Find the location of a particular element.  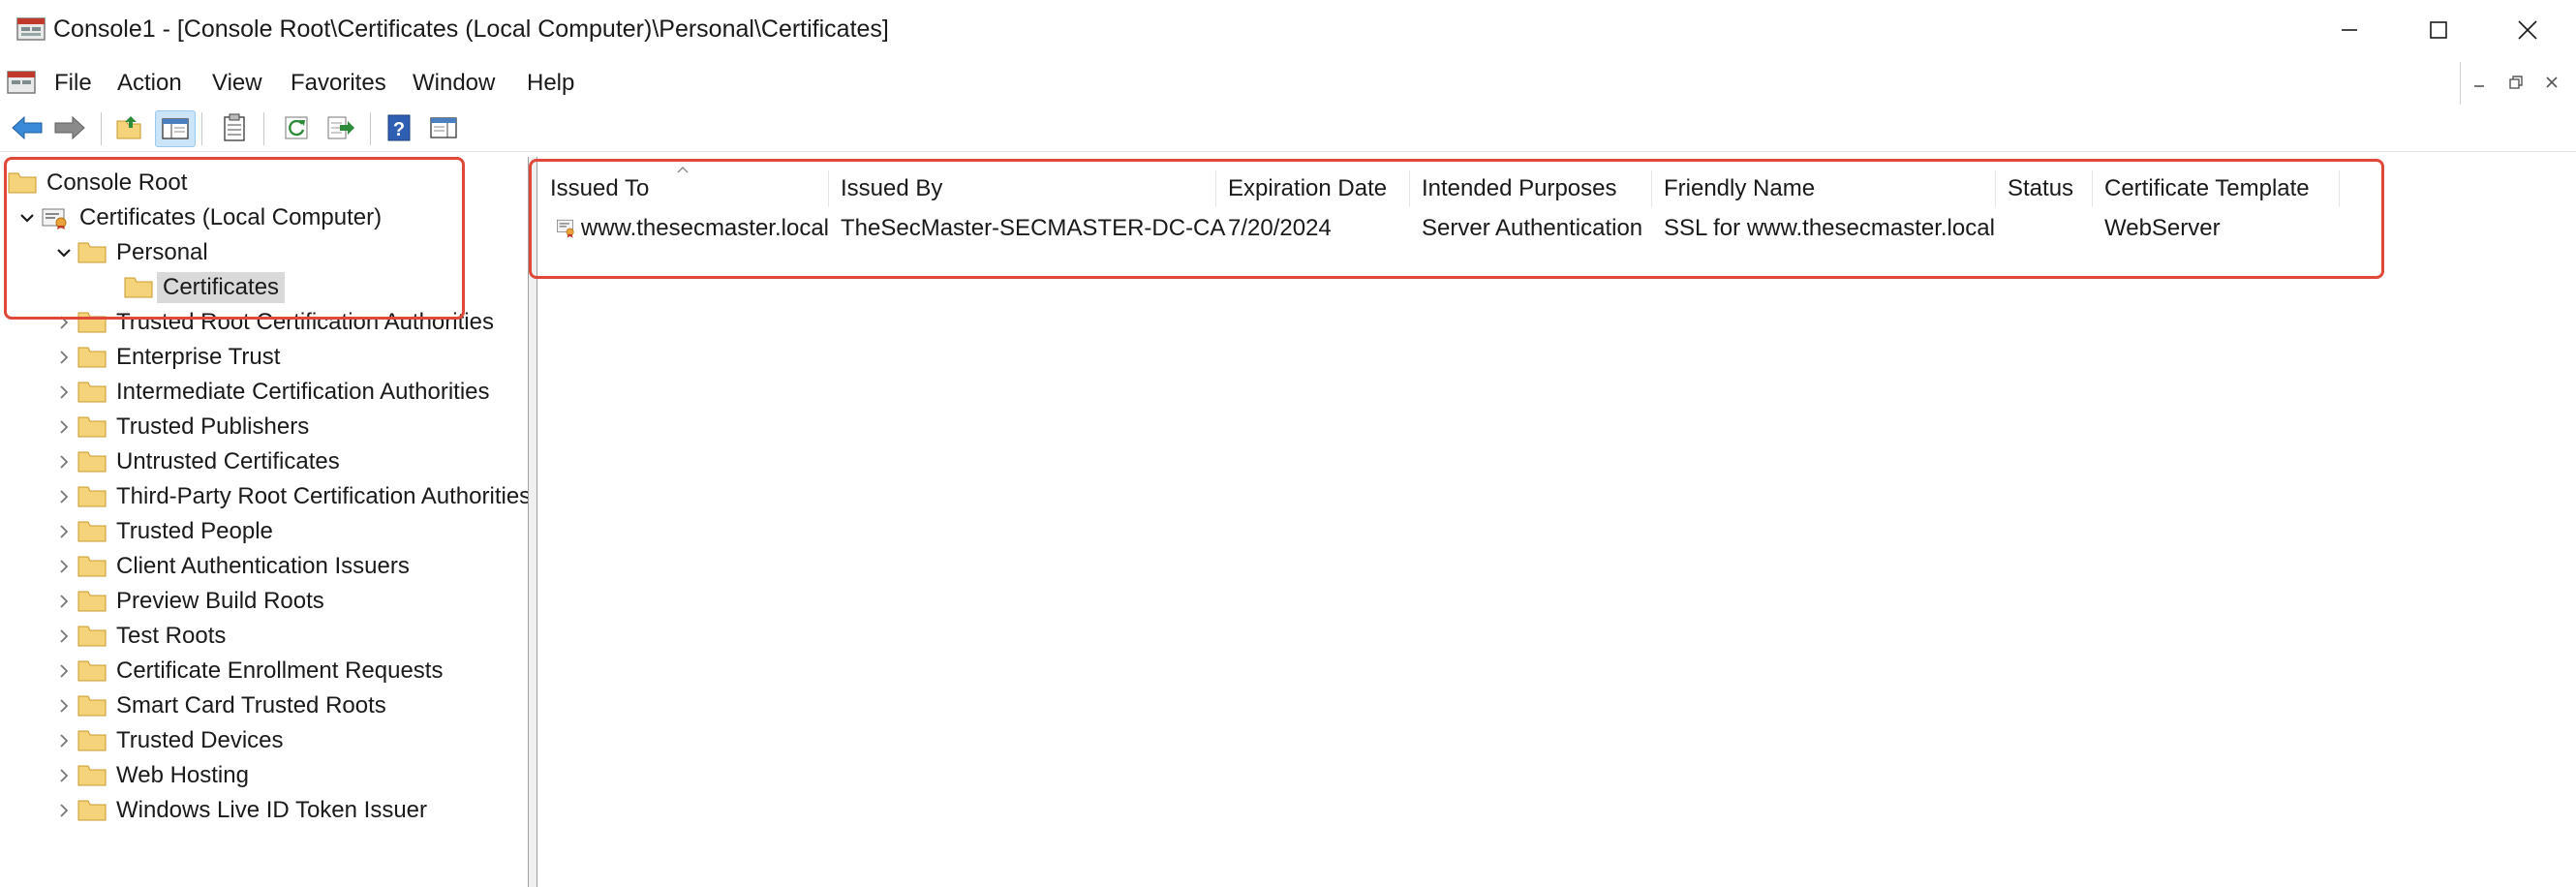

show-hide-action-pane-button is located at coordinates (443, 127).